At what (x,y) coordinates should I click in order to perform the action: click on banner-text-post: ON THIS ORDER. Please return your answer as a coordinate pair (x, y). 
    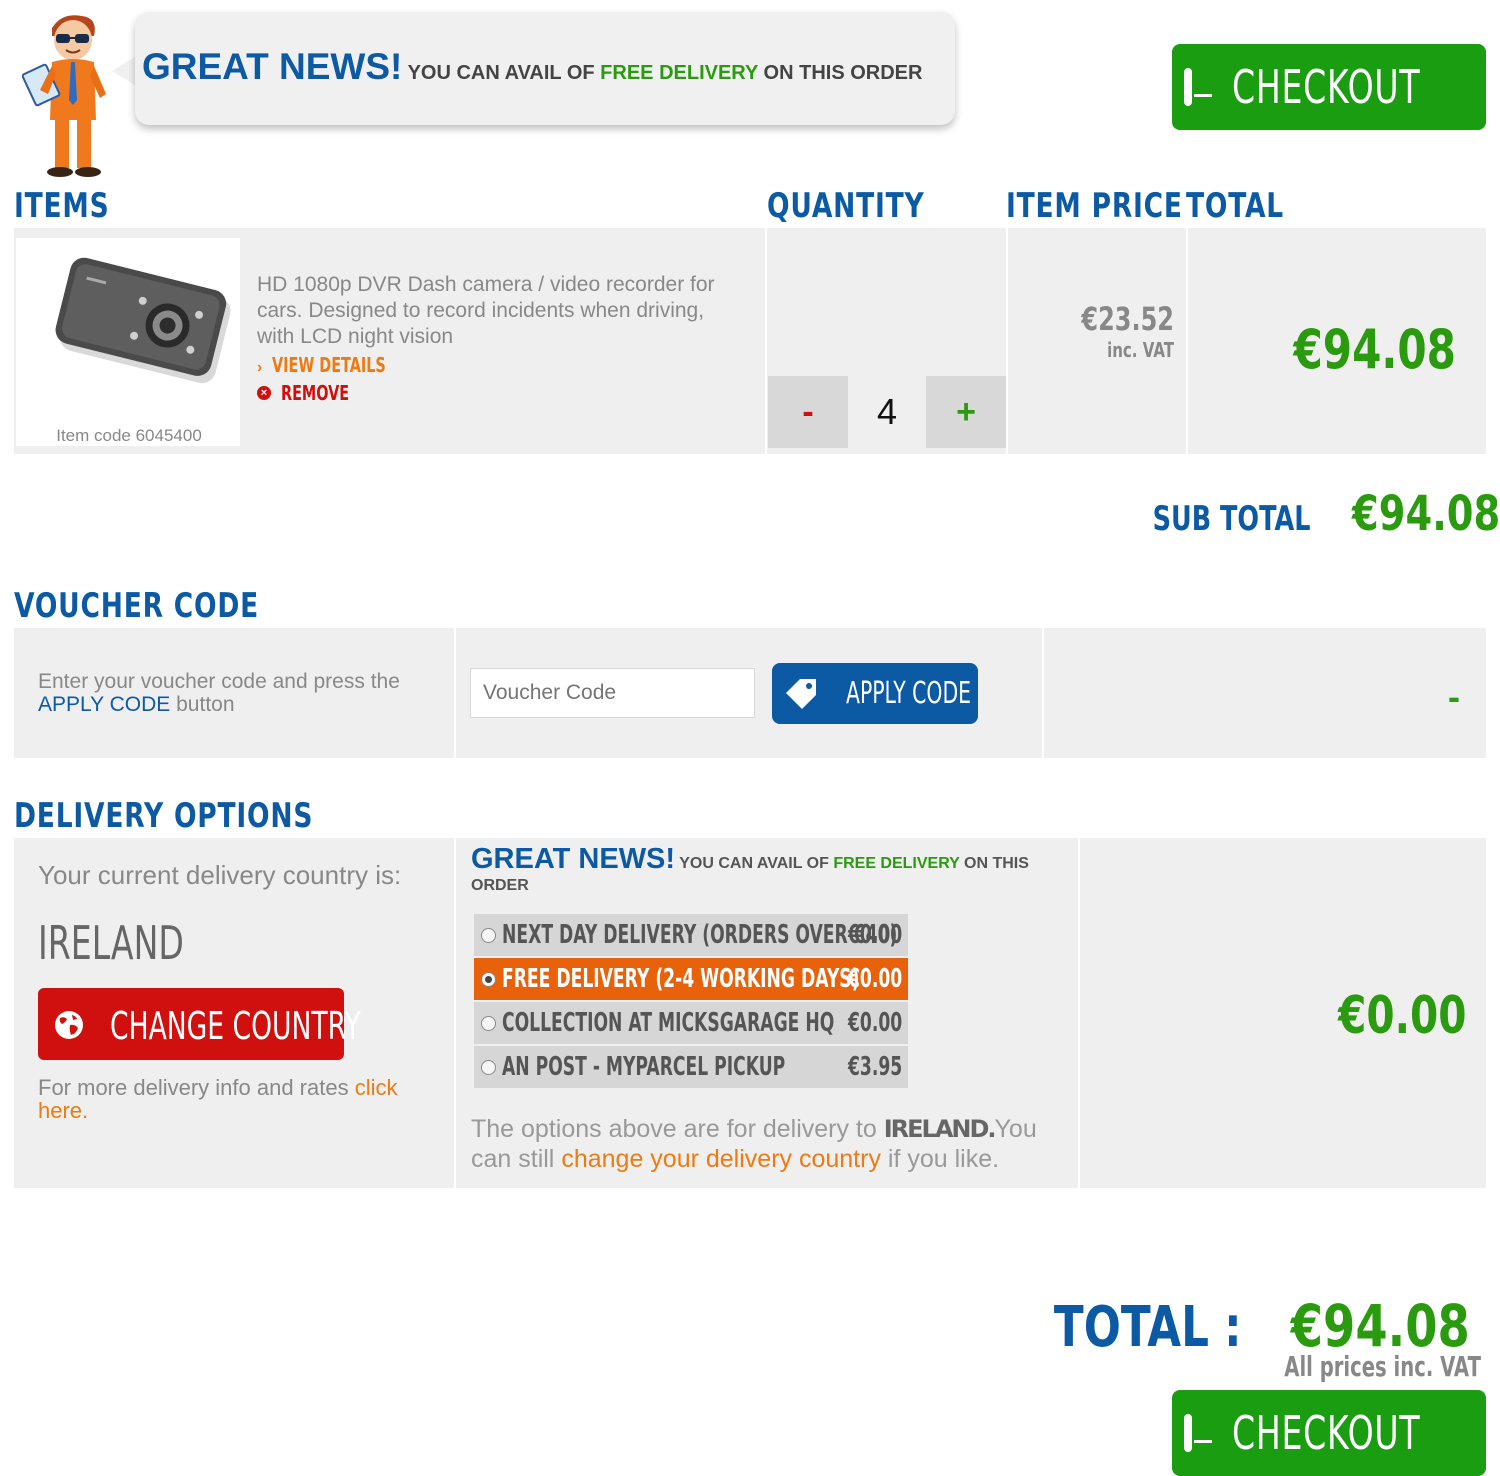
    Looking at the image, I should click on (843, 73).